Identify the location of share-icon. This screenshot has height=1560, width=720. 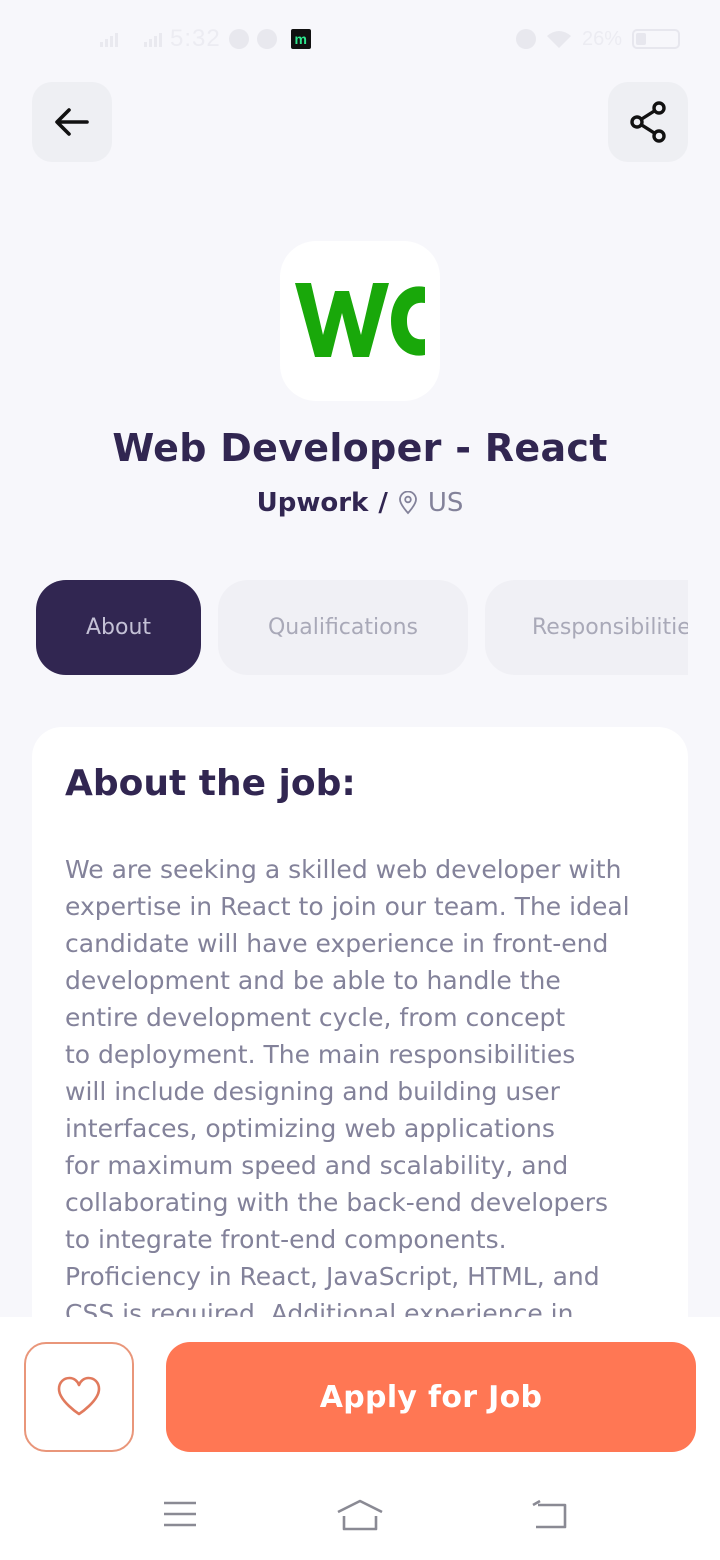
(648, 122).